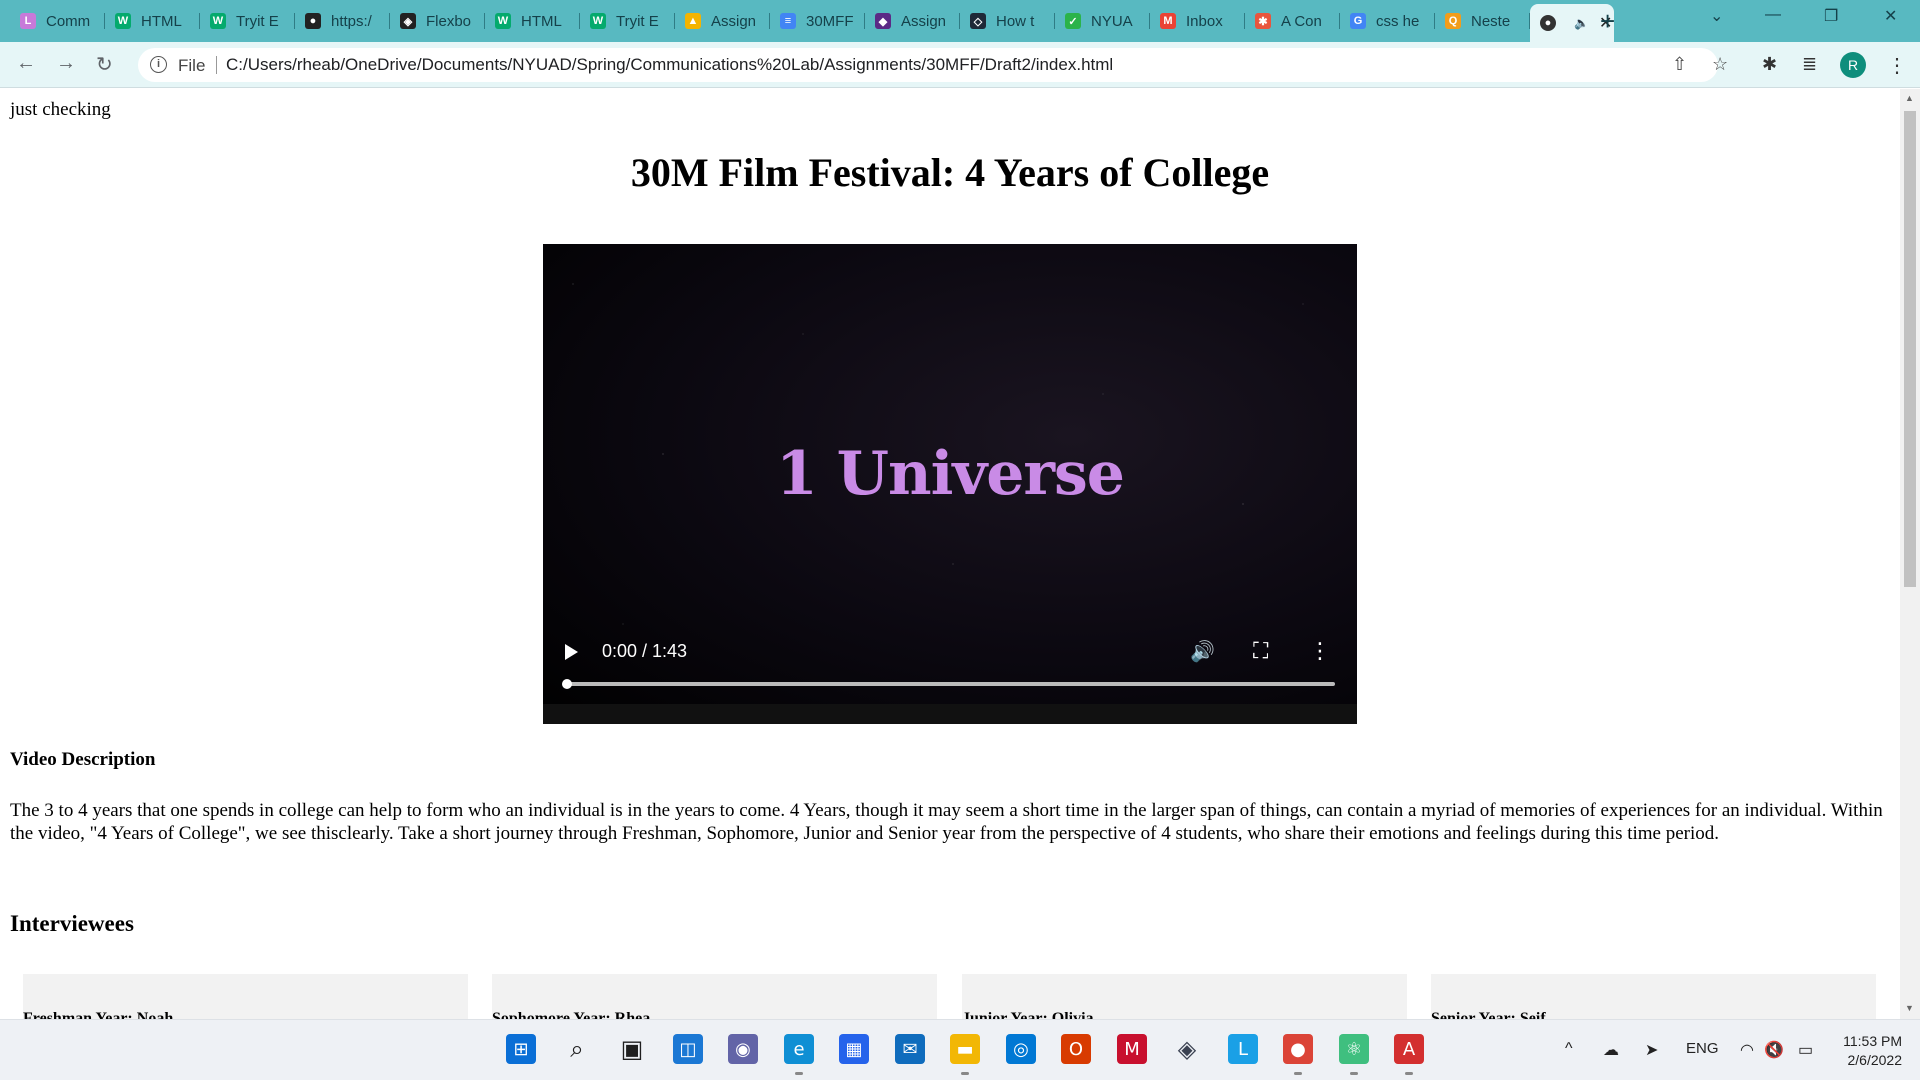  What do you see at coordinates (1853, 65) in the screenshot?
I see `profile-avatar: R` at bounding box center [1853, 65].